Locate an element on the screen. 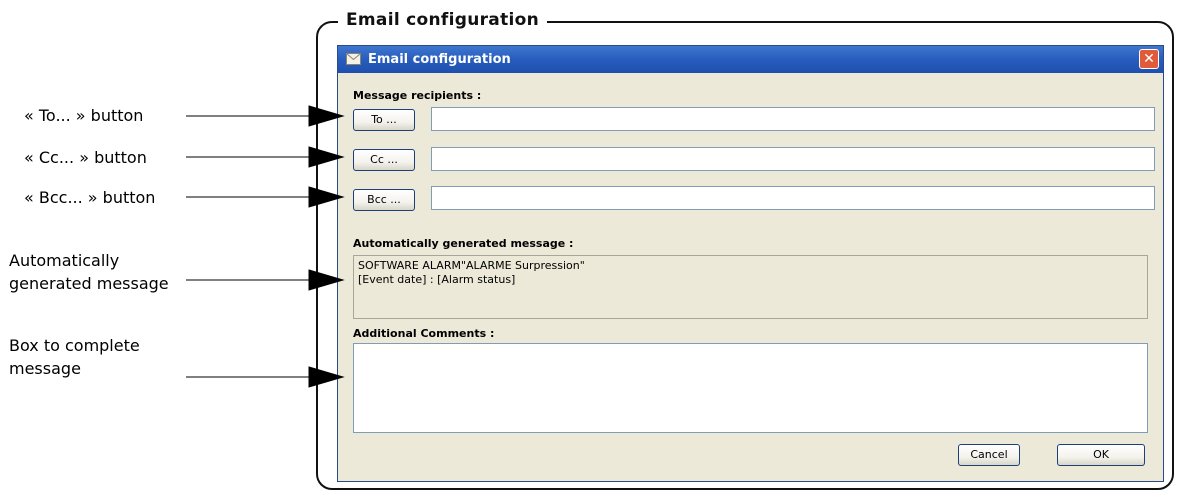  cc-field is located at coordinates (793, 159).